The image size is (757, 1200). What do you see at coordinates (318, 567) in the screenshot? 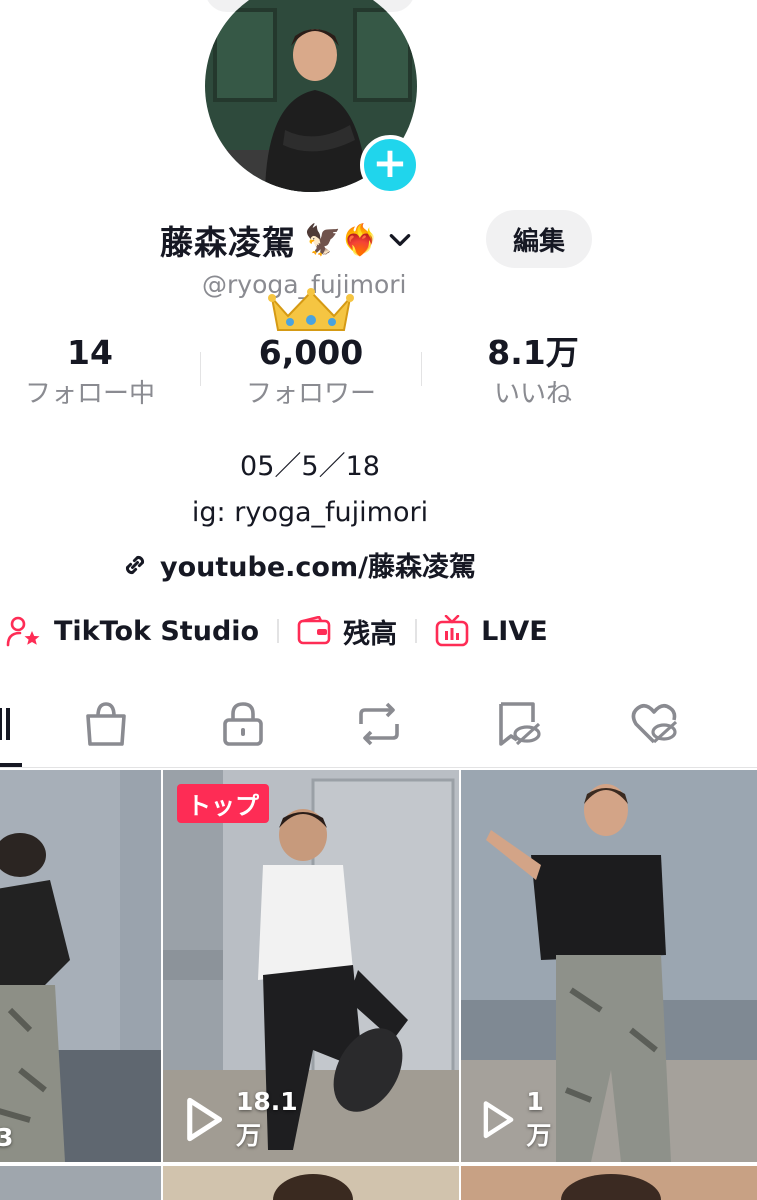
I see `bio-link-text: youtube.com/藤森凌駕` at bounding box center [318, 567].